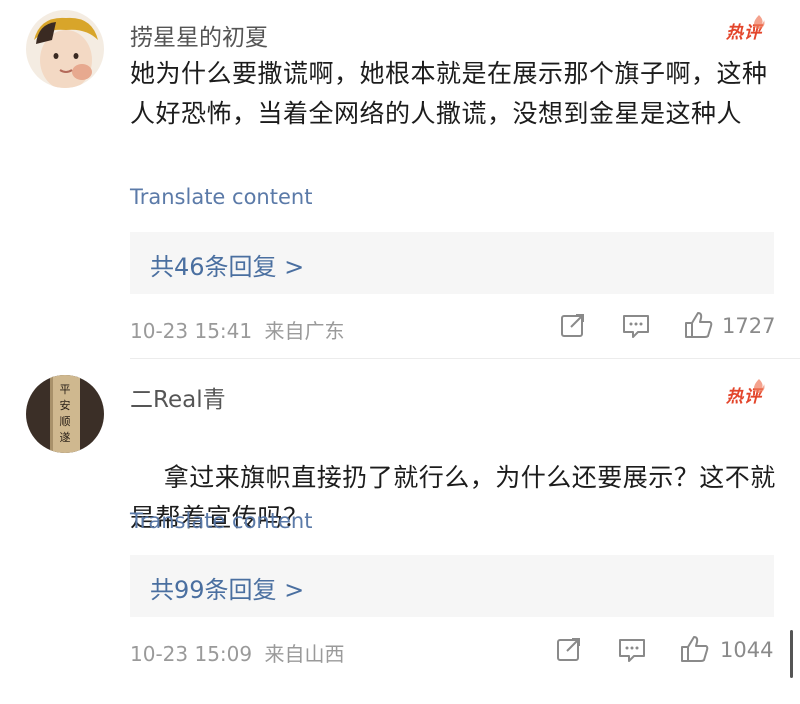 This screenshot has height=704, width=800. Describe the element at coordinates (191, 331) in the screenshot. I see `timestamp: 10-23 15:41` at that location.